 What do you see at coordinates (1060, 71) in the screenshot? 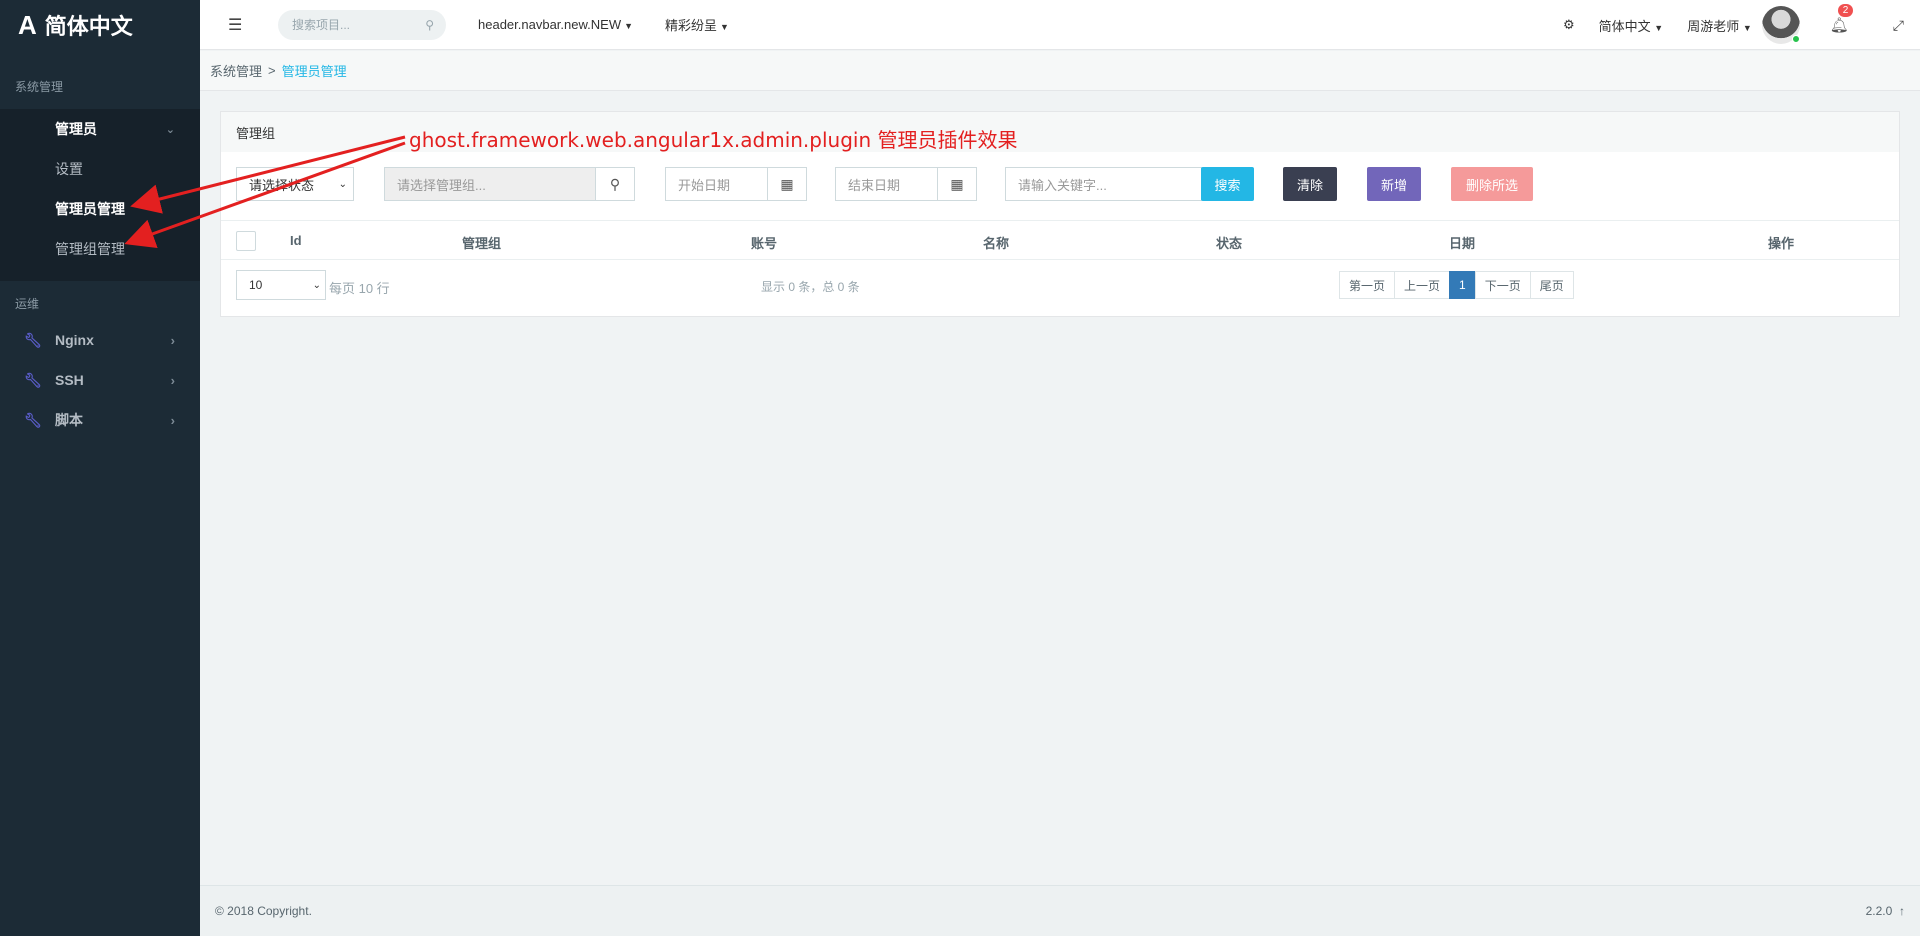
I see `breadcrumb: 系统管理 > 管理员管理` at bounding box center [1060, 71].